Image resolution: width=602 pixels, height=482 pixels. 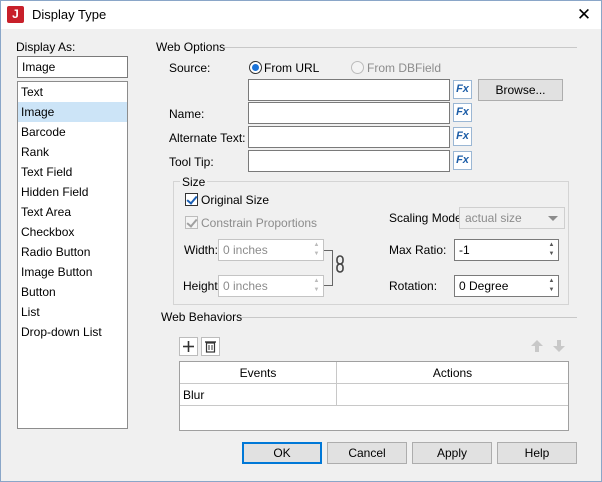 What do you see at coordinates (559, 346) in the screenshot?
I see `arrow-down-icon` at bounding box center [559, 346].